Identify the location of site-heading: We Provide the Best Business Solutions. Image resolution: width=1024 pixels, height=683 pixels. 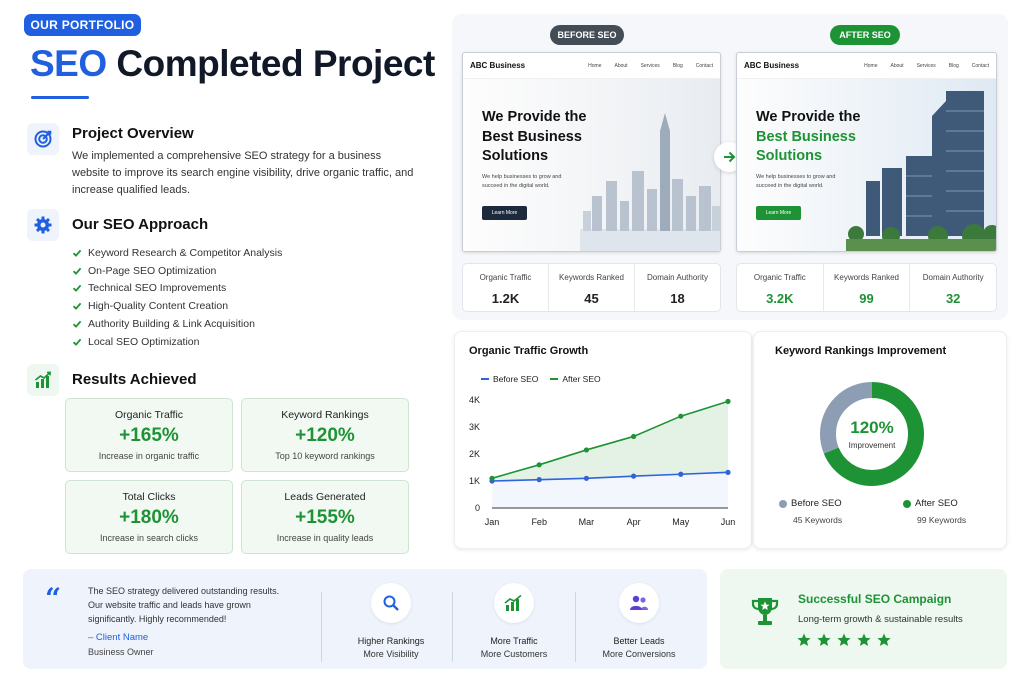
(542, 137).